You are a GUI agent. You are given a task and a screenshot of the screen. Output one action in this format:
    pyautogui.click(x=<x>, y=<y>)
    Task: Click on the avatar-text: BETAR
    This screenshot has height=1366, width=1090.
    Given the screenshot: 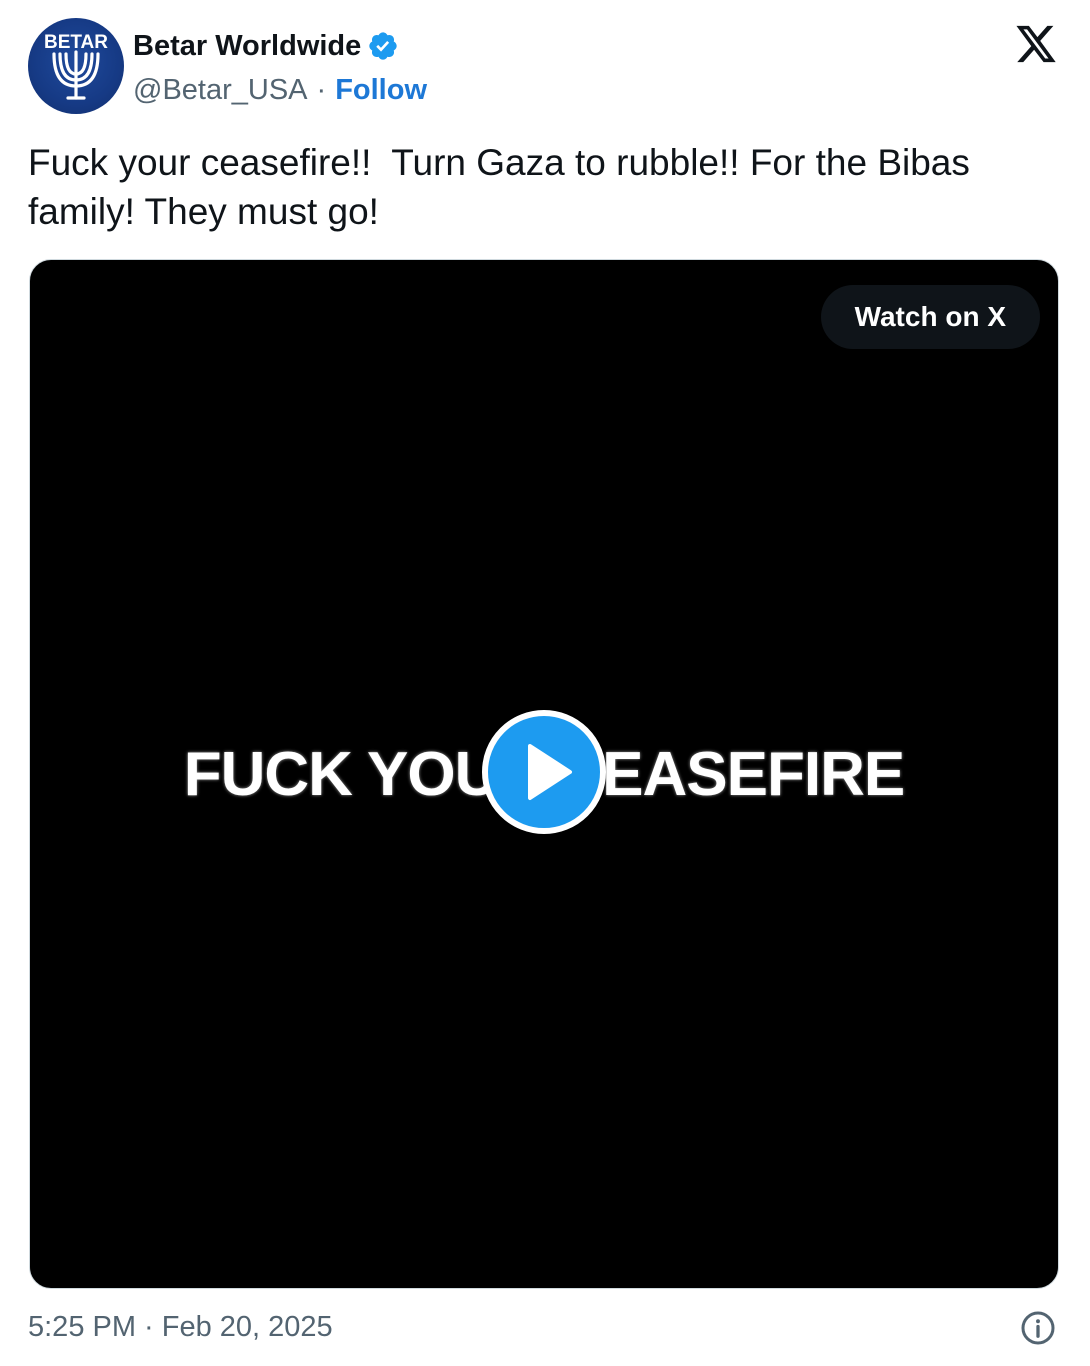 What is the action you would take?
    pyautogui.click(x=76, y=42)
    